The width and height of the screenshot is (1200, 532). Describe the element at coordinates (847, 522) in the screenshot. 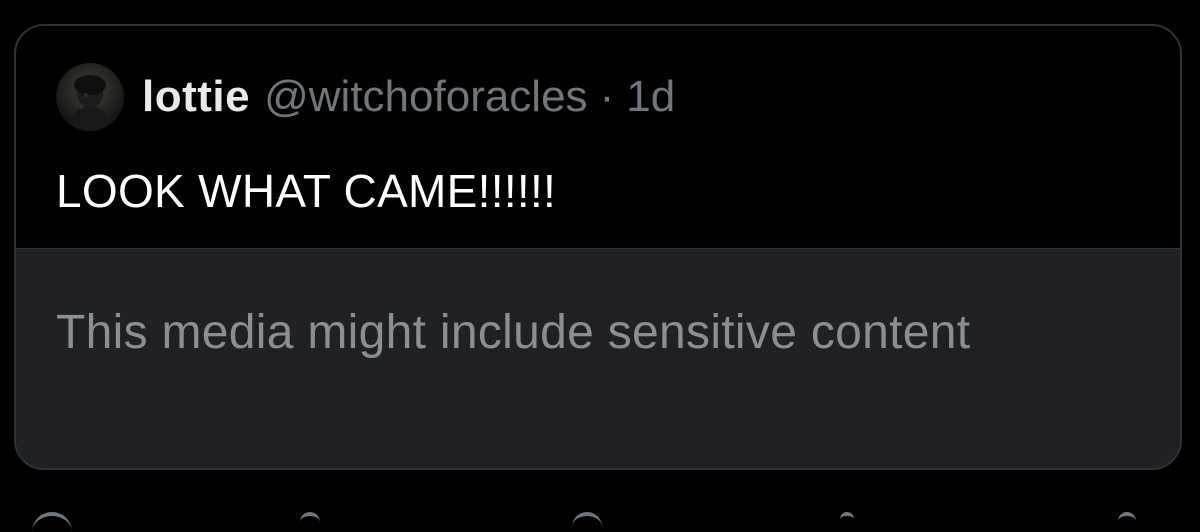

I see `views-icon` at that location.